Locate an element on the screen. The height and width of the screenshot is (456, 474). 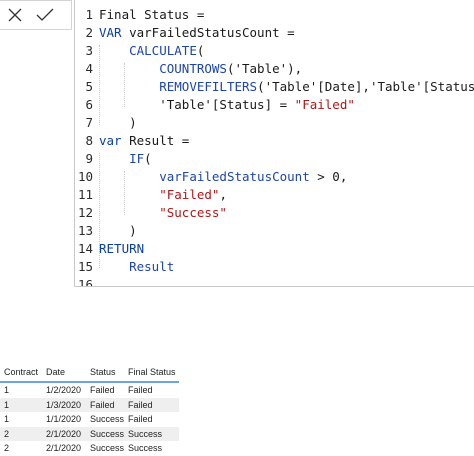
line-number: 13 is located at coordinates (85, 230).